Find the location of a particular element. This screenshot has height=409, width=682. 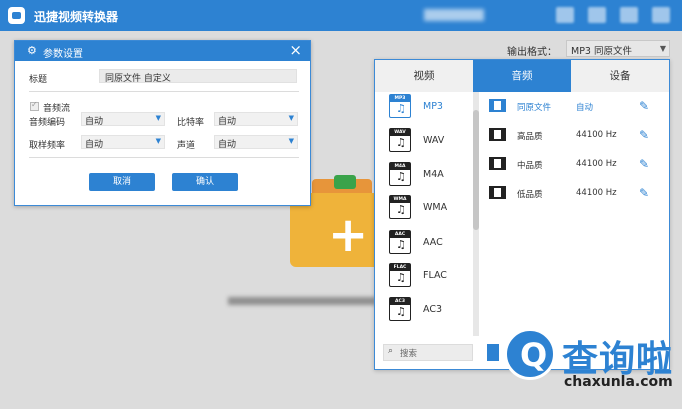

format-item-flac: FLAC ♫ FLAC is located at coordinates (425, 277).